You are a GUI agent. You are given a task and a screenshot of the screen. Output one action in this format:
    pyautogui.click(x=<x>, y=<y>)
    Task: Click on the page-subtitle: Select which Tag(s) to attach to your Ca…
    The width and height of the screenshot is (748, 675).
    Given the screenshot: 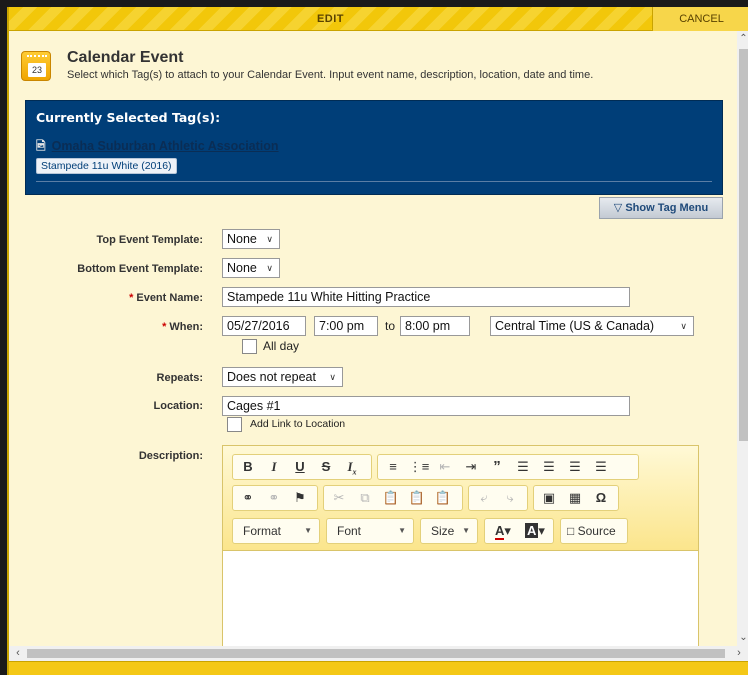 What is the action you would take?
    pyautogui.click(x=330, y=75)
    